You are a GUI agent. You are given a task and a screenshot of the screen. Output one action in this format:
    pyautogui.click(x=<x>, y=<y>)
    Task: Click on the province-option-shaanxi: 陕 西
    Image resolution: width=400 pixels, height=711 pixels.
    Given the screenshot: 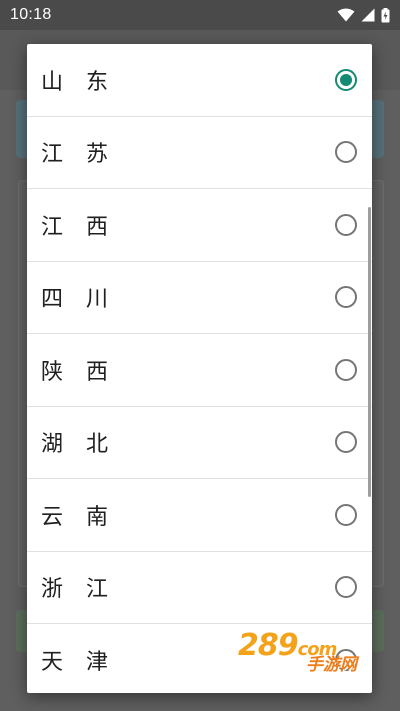 What is the action you would take?
    pyautogui.click(x=199, y=370)
    